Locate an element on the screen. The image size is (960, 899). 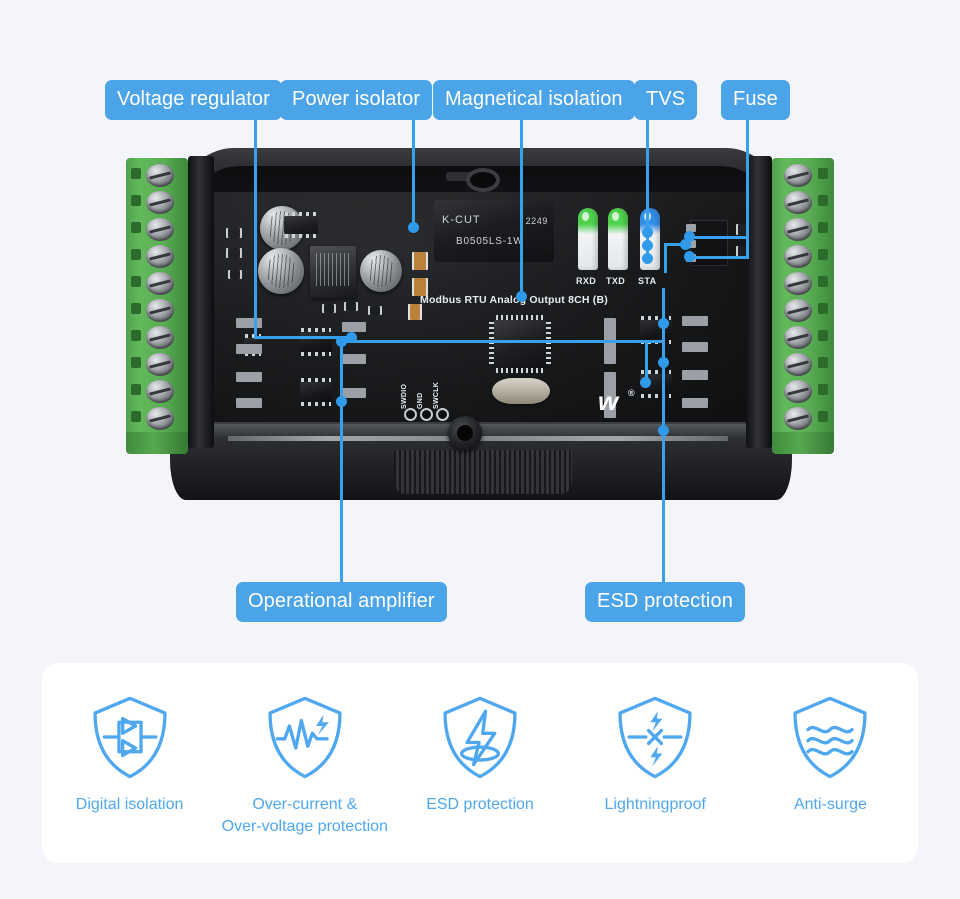
mcu-pins-bottom is located at coordinates (520, 370).